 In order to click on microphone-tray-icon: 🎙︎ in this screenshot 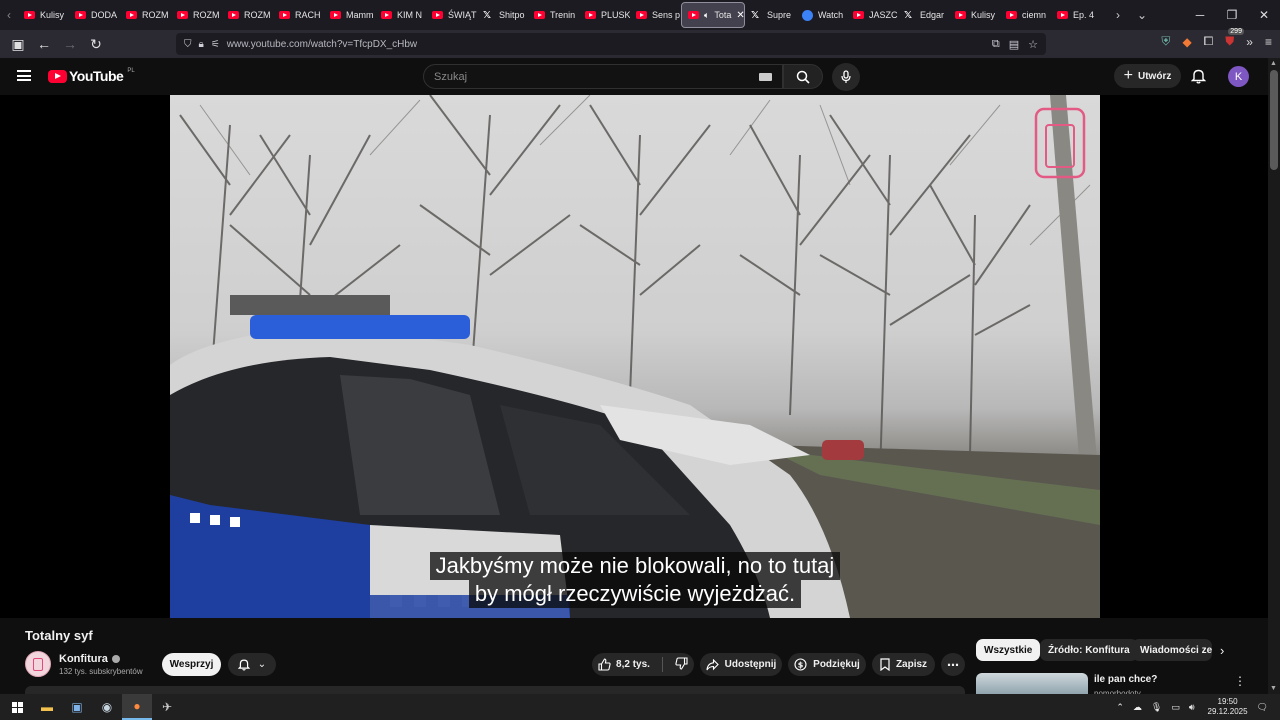, I will do `click(1156, 707)`.